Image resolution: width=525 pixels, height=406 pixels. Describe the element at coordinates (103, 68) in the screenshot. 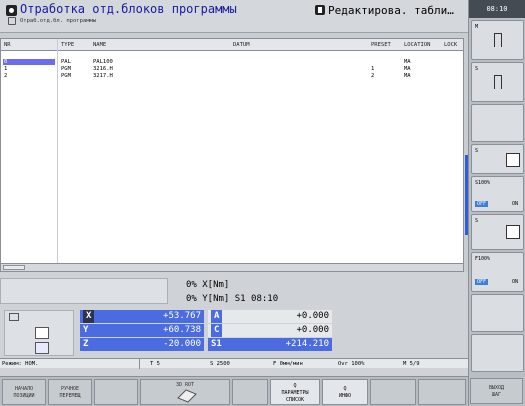

I see `cell-name: 3216.H` at that location.